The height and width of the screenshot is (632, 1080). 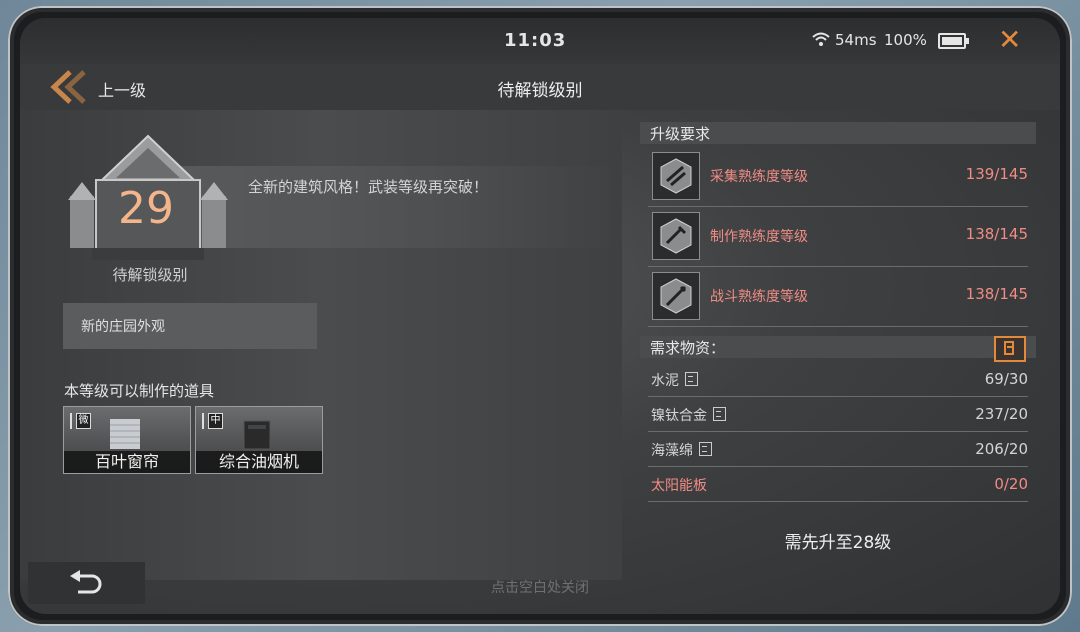 I want to click on item-name: 百叶窗帘, so click(x=127, y=462).